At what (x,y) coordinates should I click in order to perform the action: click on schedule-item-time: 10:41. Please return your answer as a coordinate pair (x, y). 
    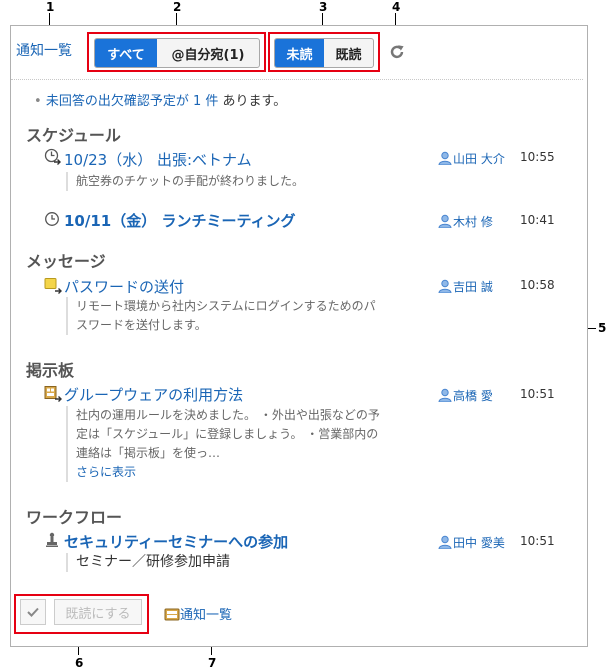
    Looking at the image, I should click on (537, 220).